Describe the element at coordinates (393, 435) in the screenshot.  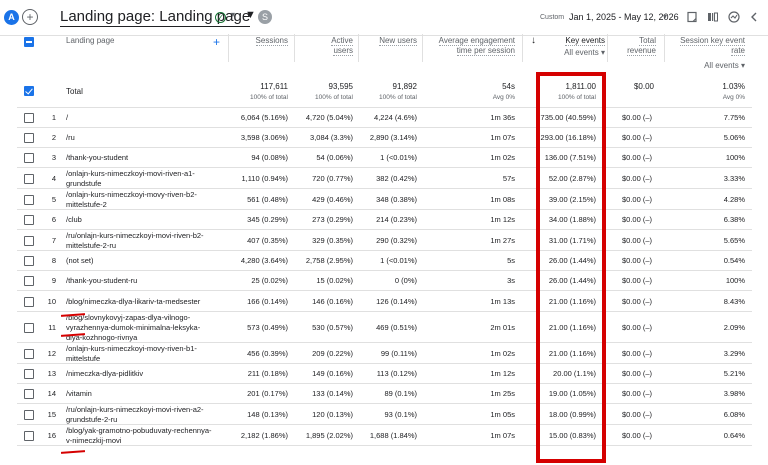
I see `new-users-cell: 1,688 (1.84%)` at that location.